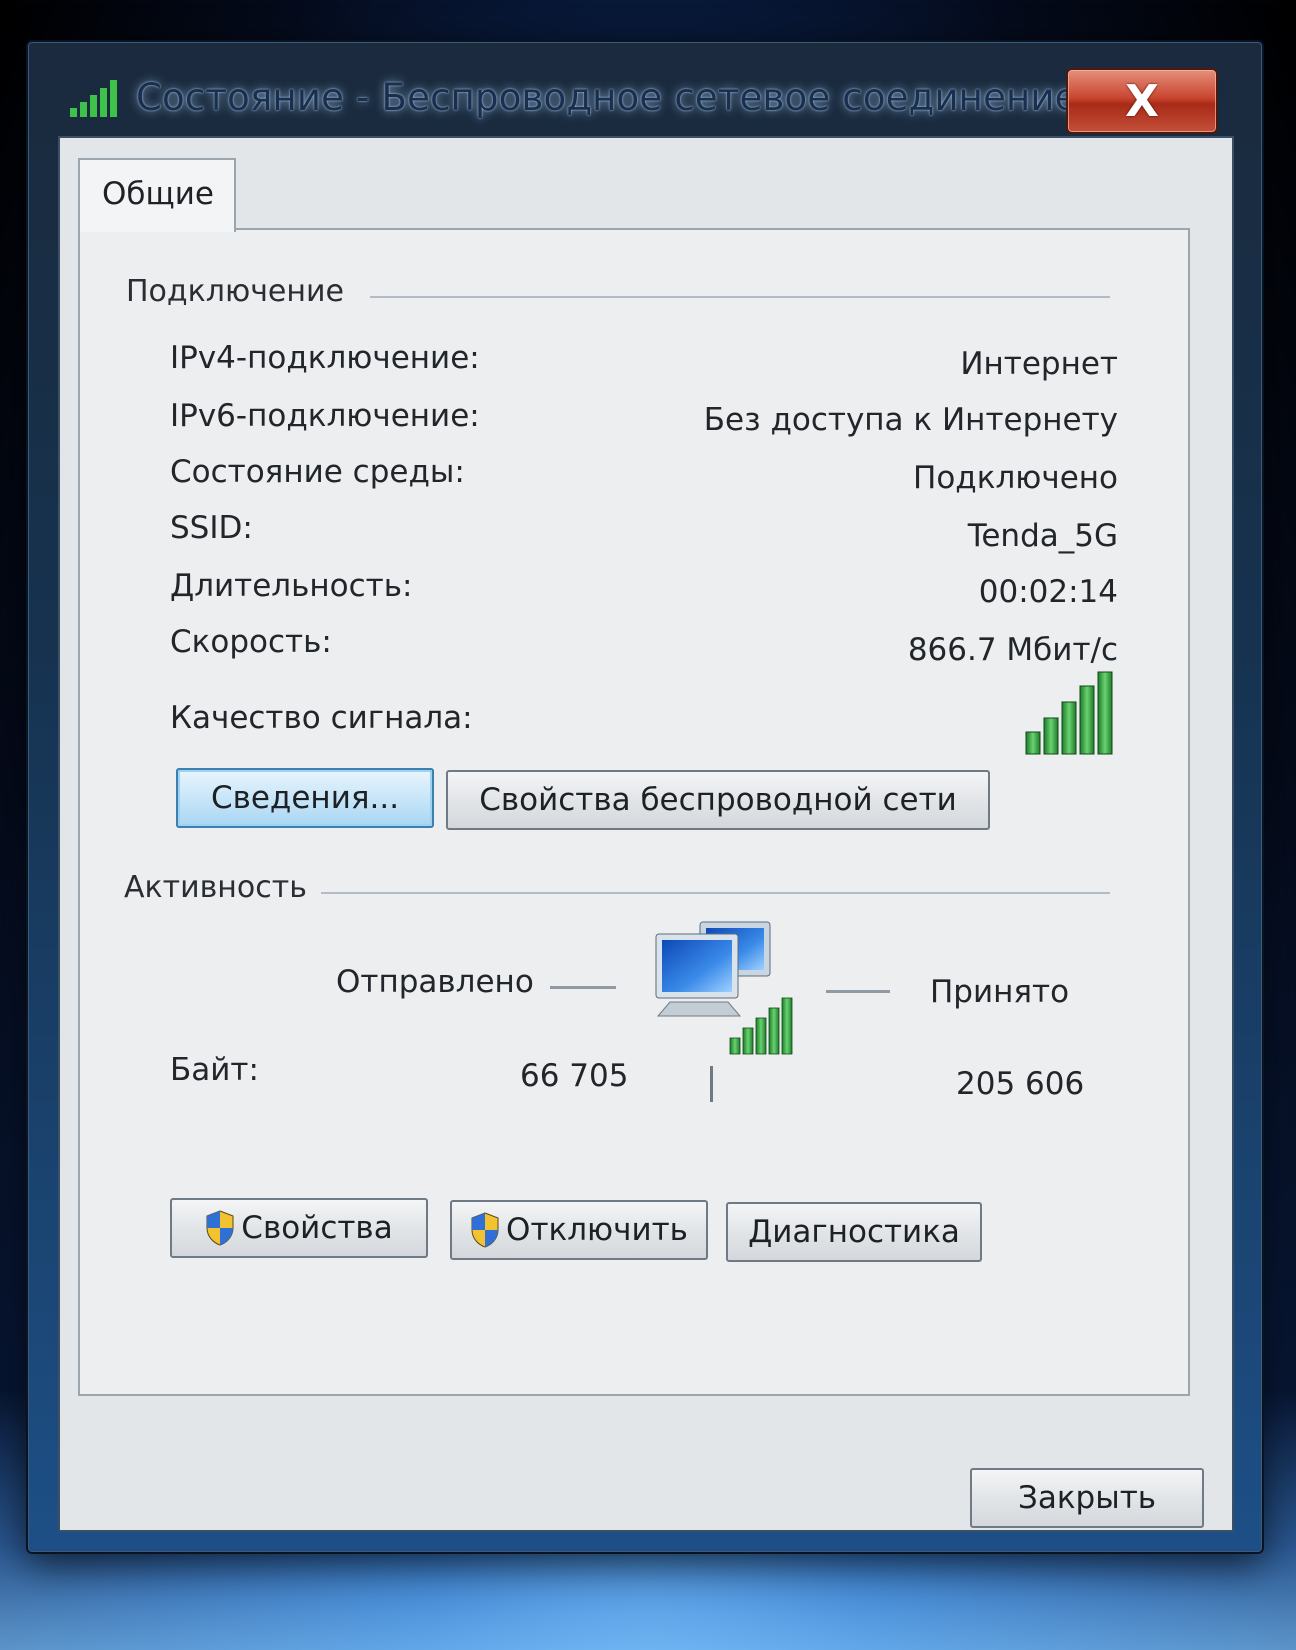 The image size is (1296, 1650). I want to click on speed-label: Скорость:, so click(251, 642).